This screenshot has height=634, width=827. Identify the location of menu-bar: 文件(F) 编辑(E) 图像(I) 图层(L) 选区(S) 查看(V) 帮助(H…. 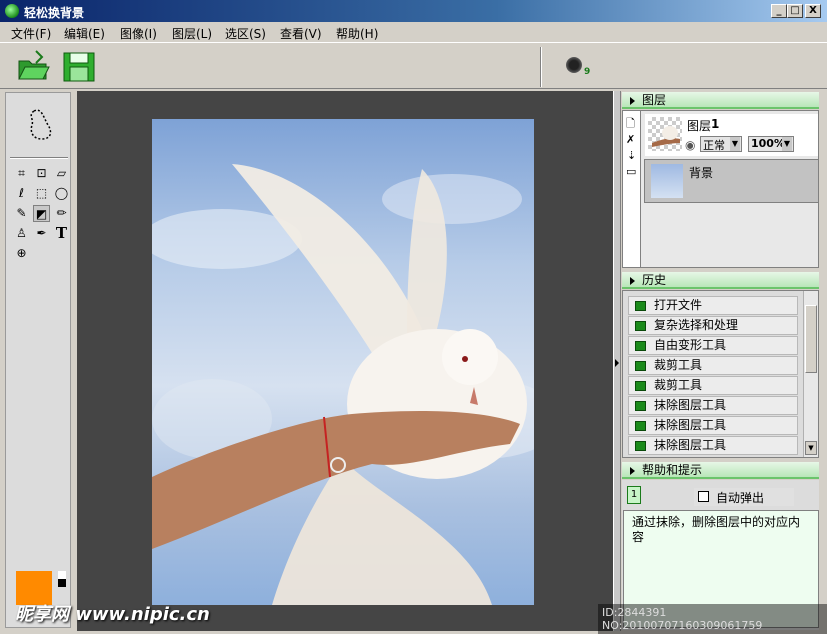
(413, 32).